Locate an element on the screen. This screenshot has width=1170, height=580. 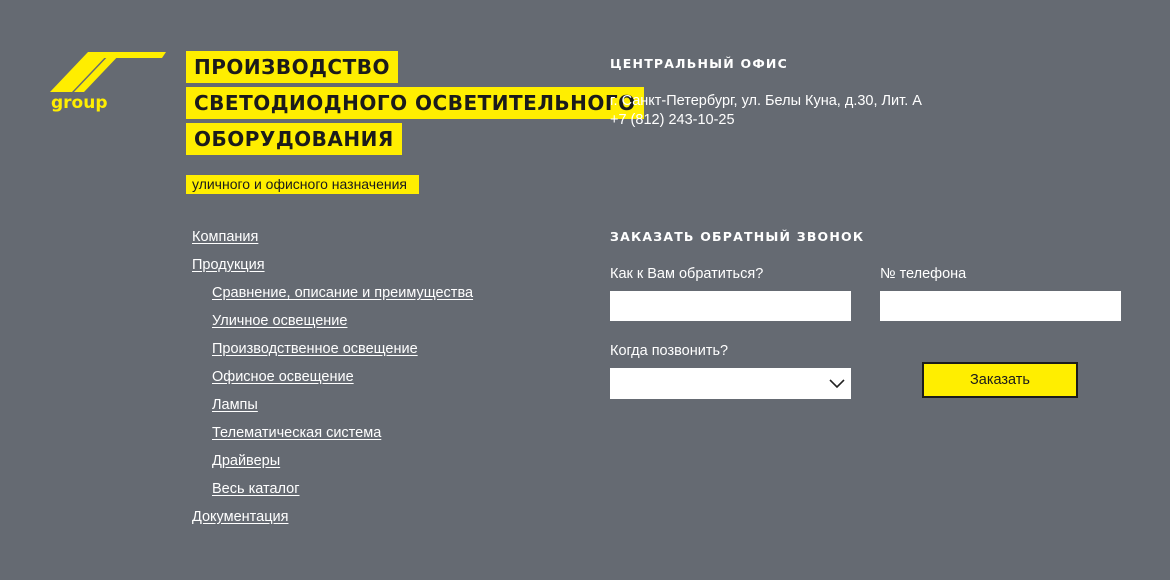
nav-link-street-lighting: Уличное освещение is located at coordinates (279, 321).